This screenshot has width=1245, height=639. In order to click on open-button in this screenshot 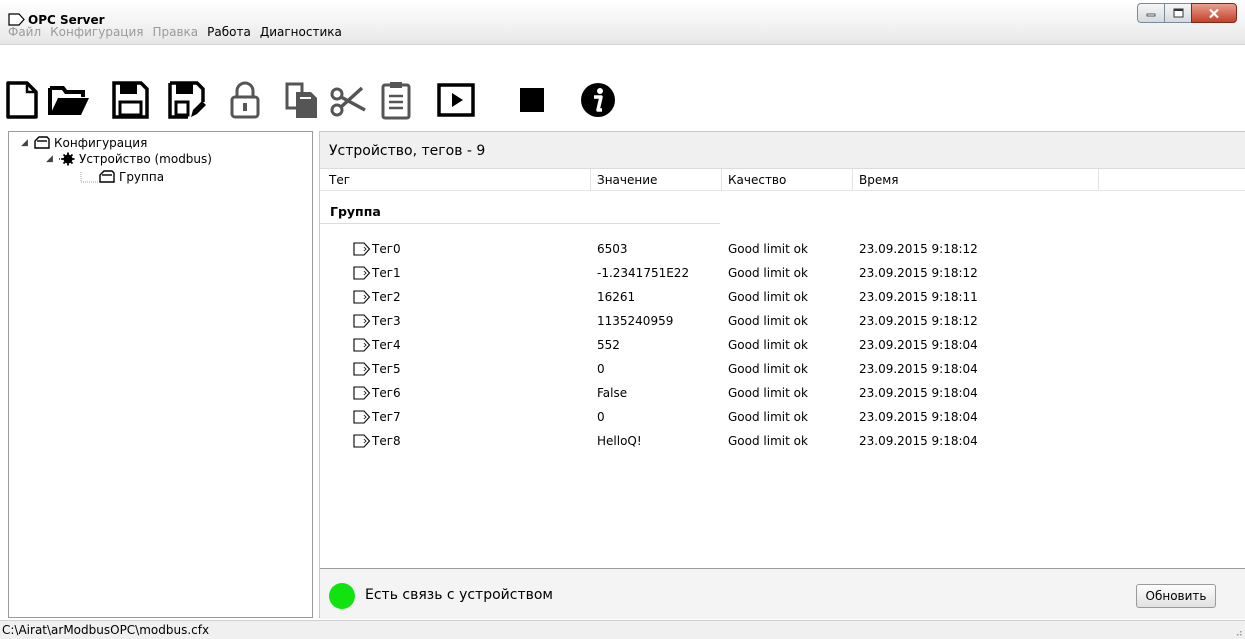, I will do `click(69, 100)`.